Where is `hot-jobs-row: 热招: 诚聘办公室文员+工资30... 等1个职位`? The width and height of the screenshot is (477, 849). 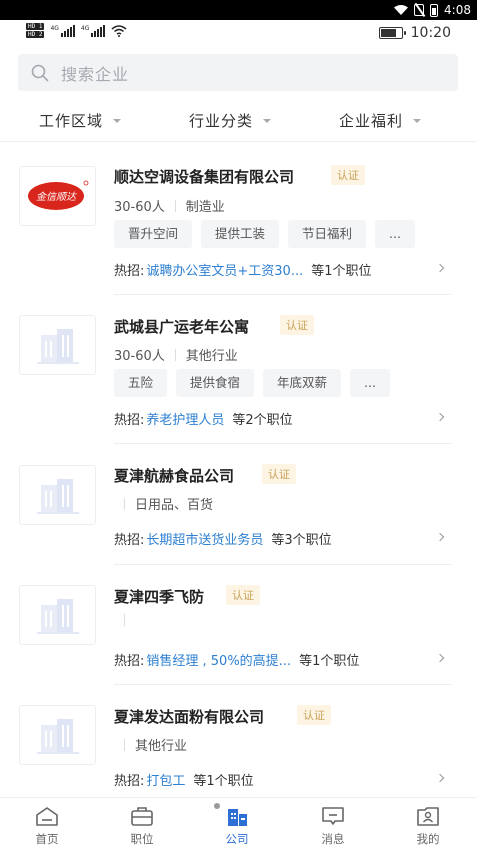
hot-jobs-row: 热招: 诚聘办公室文员+工资30... 等1个职位 is located at coordinates (243, 269).